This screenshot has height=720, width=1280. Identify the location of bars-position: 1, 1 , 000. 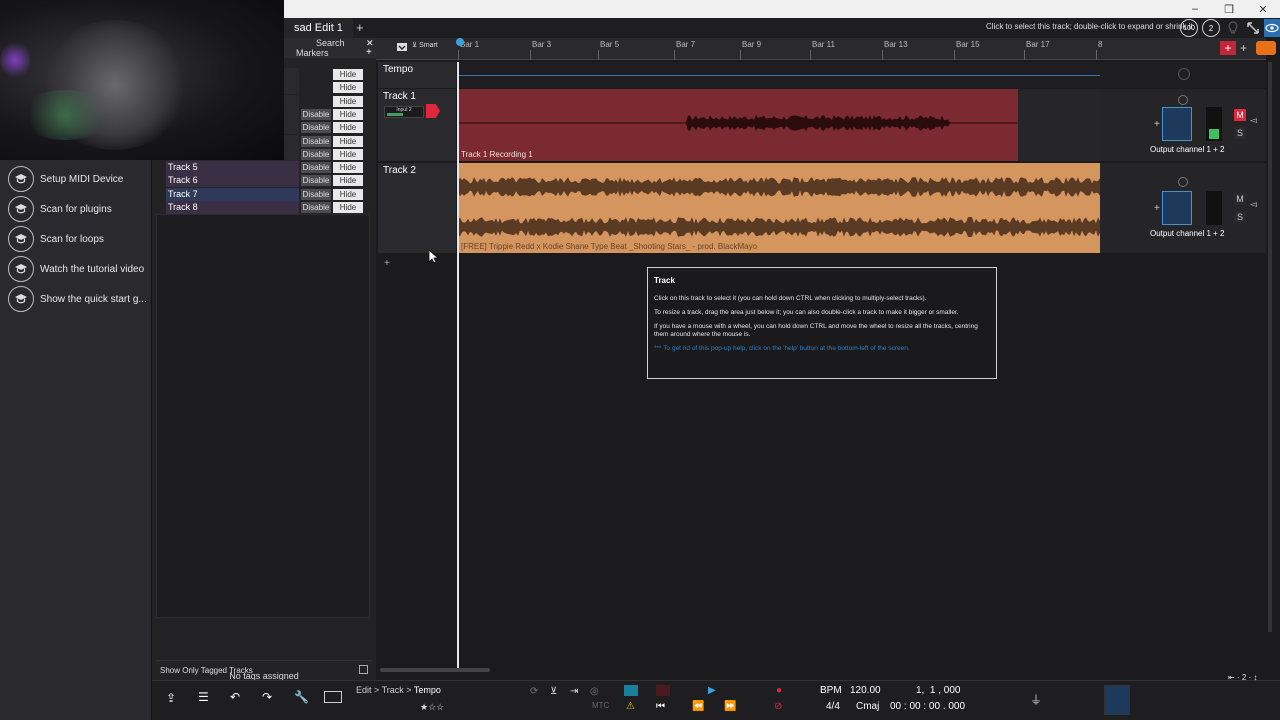
(938, 690).